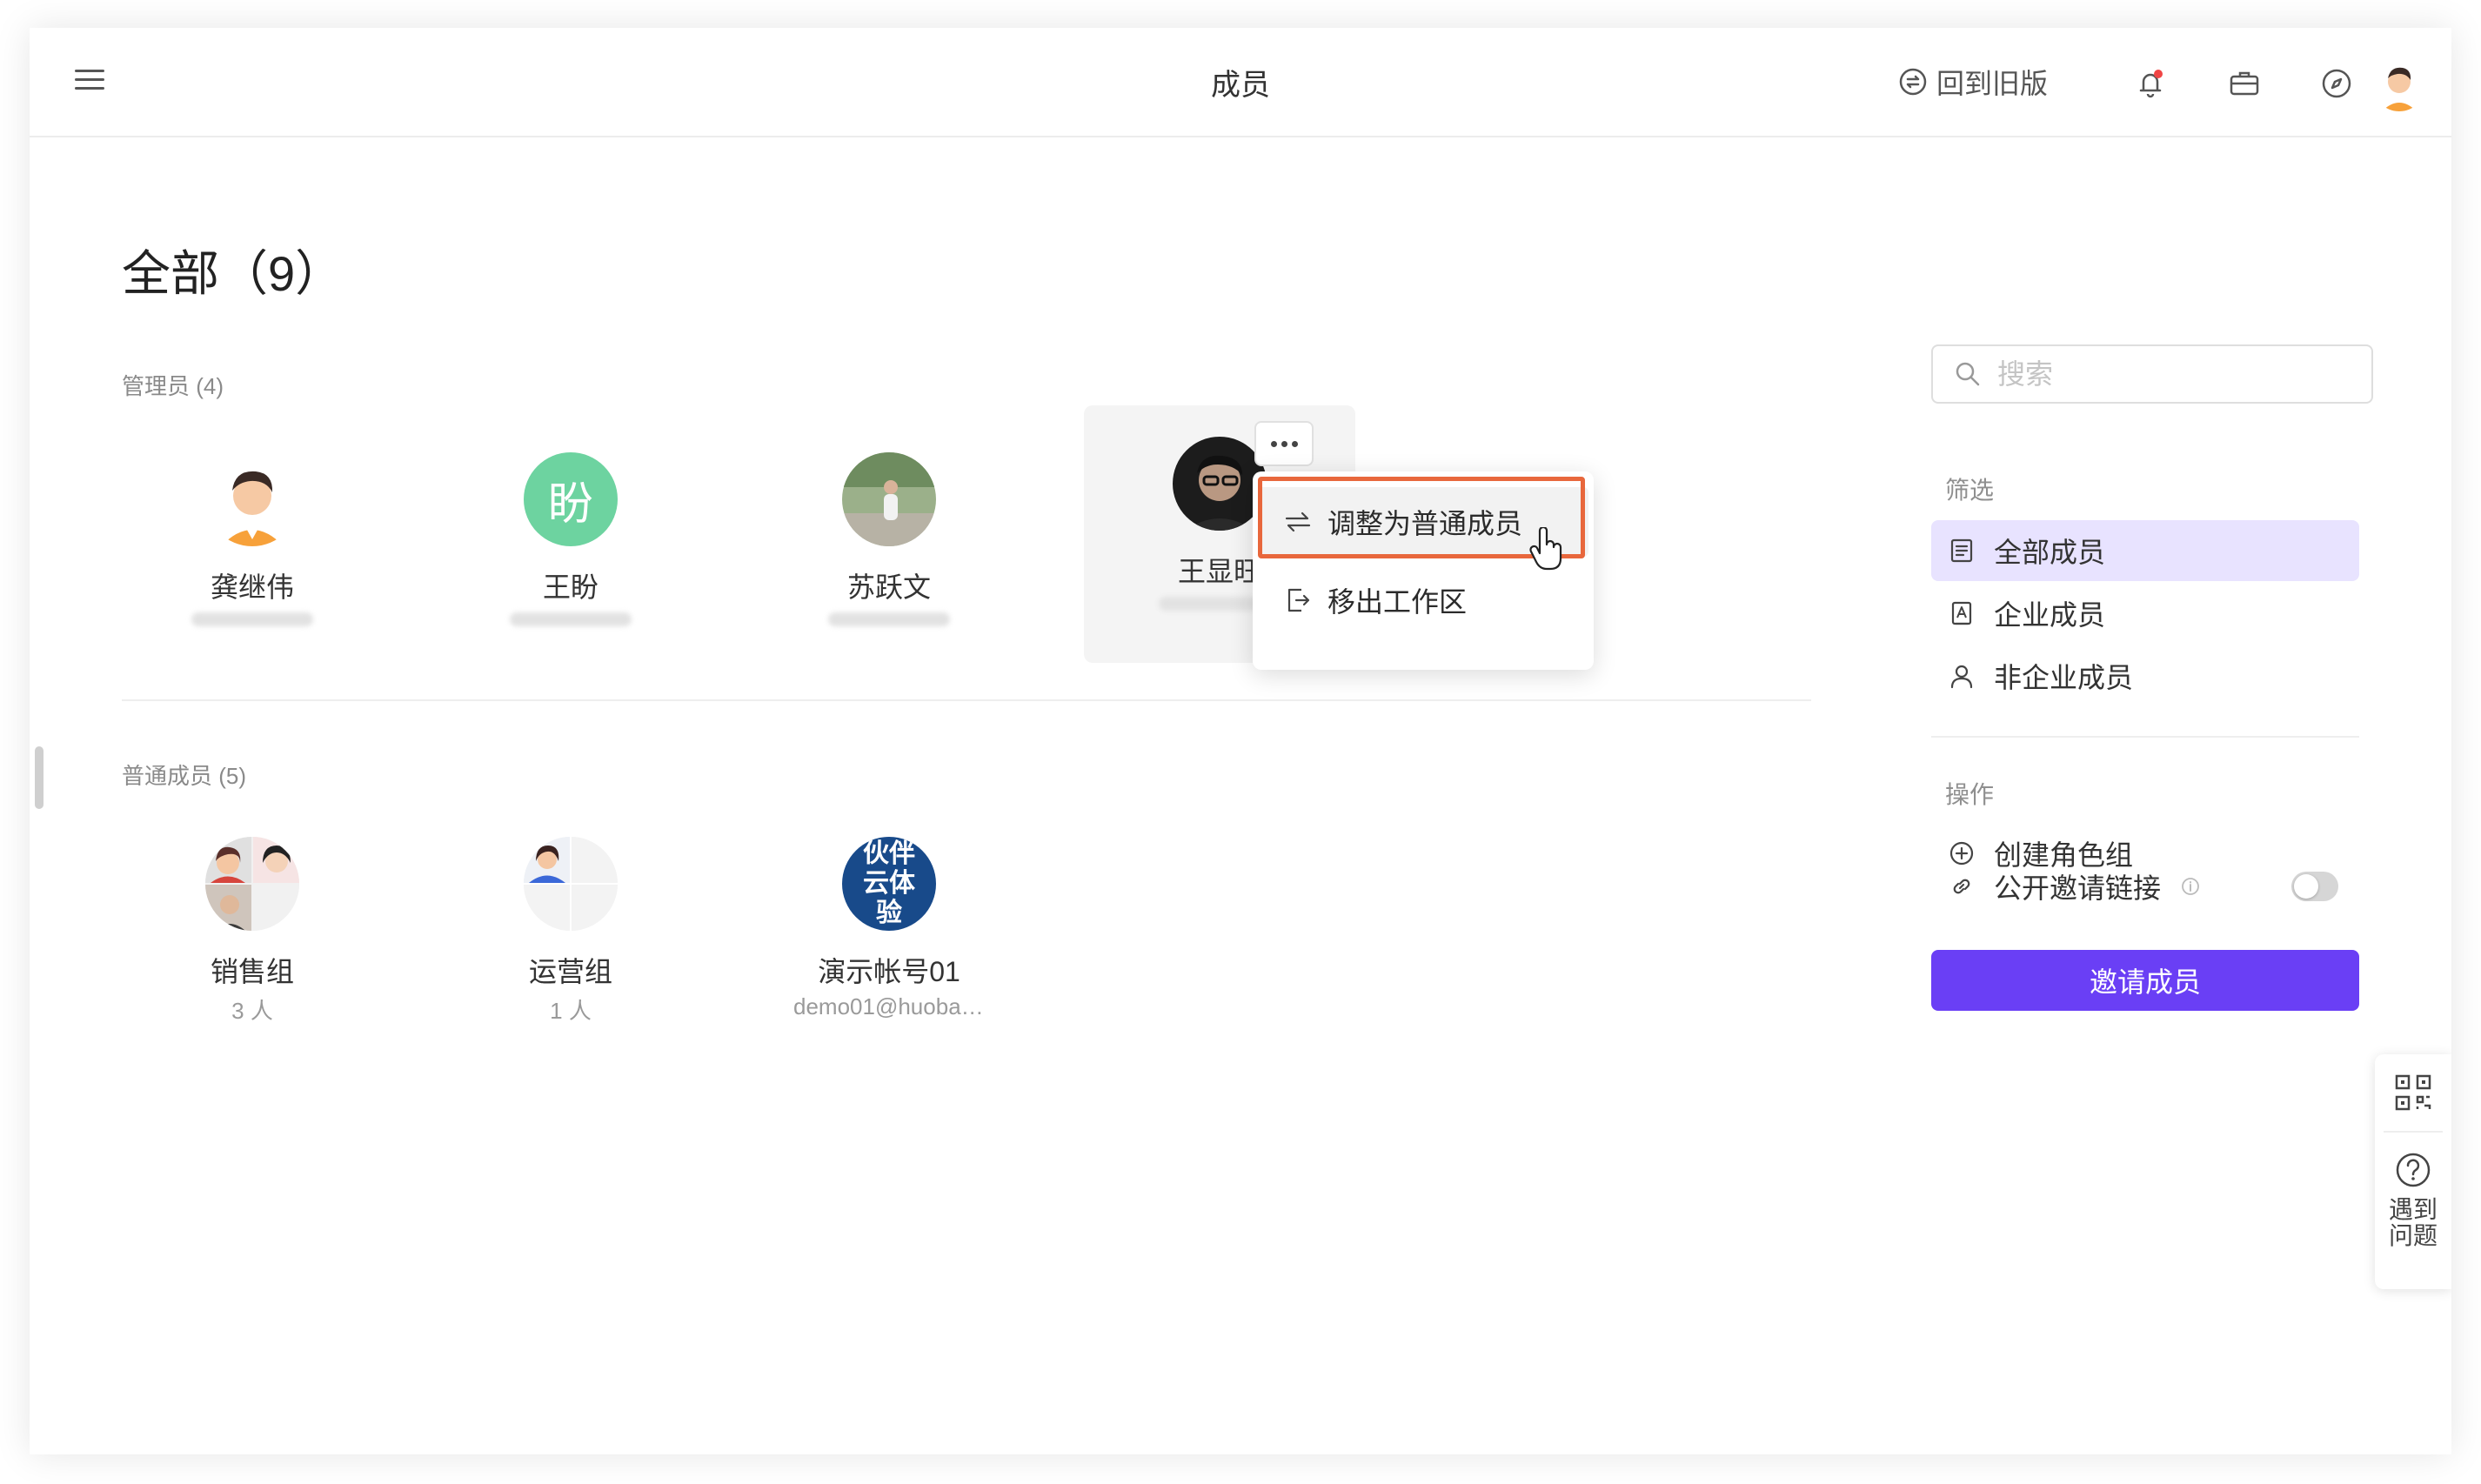  What do you see at coordinates (1298, 521) in the screenshot?
I see `swap-icon` at bounding box center [1298, 521].